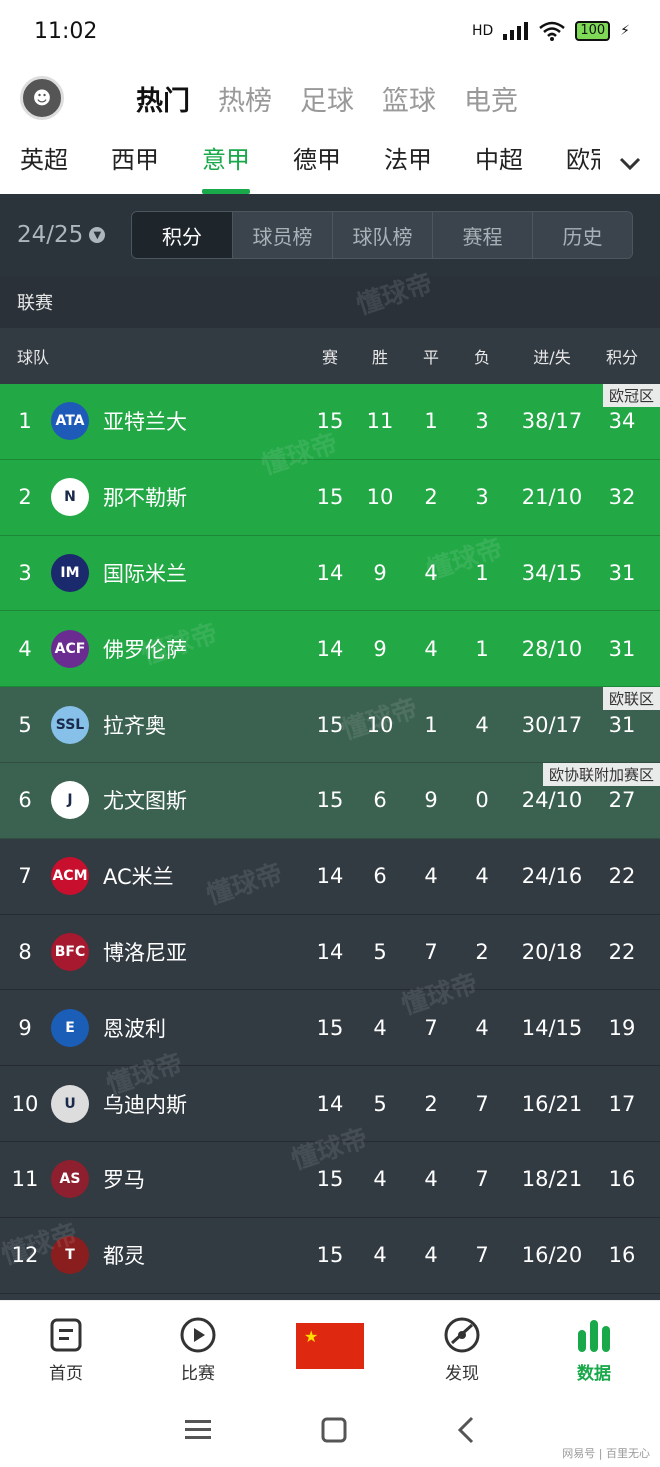 This screenshot has height=1467, width=660. Describe the element at coordinates (482, 724) in the screenshot. I see `lost-cell: 4` at that location.